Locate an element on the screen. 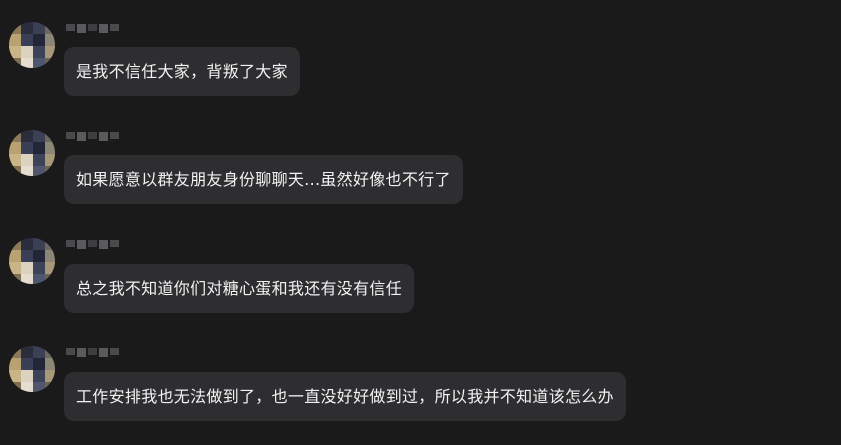 The image size is (841, 445). message-bubble: 总之我不知道你们对糖心蛋和我还有没有信任 is located at coordinates (239, 288).